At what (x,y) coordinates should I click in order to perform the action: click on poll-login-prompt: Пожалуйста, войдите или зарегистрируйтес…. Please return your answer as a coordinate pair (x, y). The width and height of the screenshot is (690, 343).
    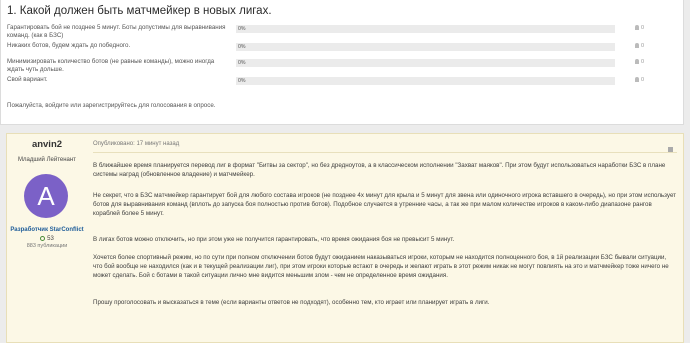
    Looking at the image, I should click on (111, 105).